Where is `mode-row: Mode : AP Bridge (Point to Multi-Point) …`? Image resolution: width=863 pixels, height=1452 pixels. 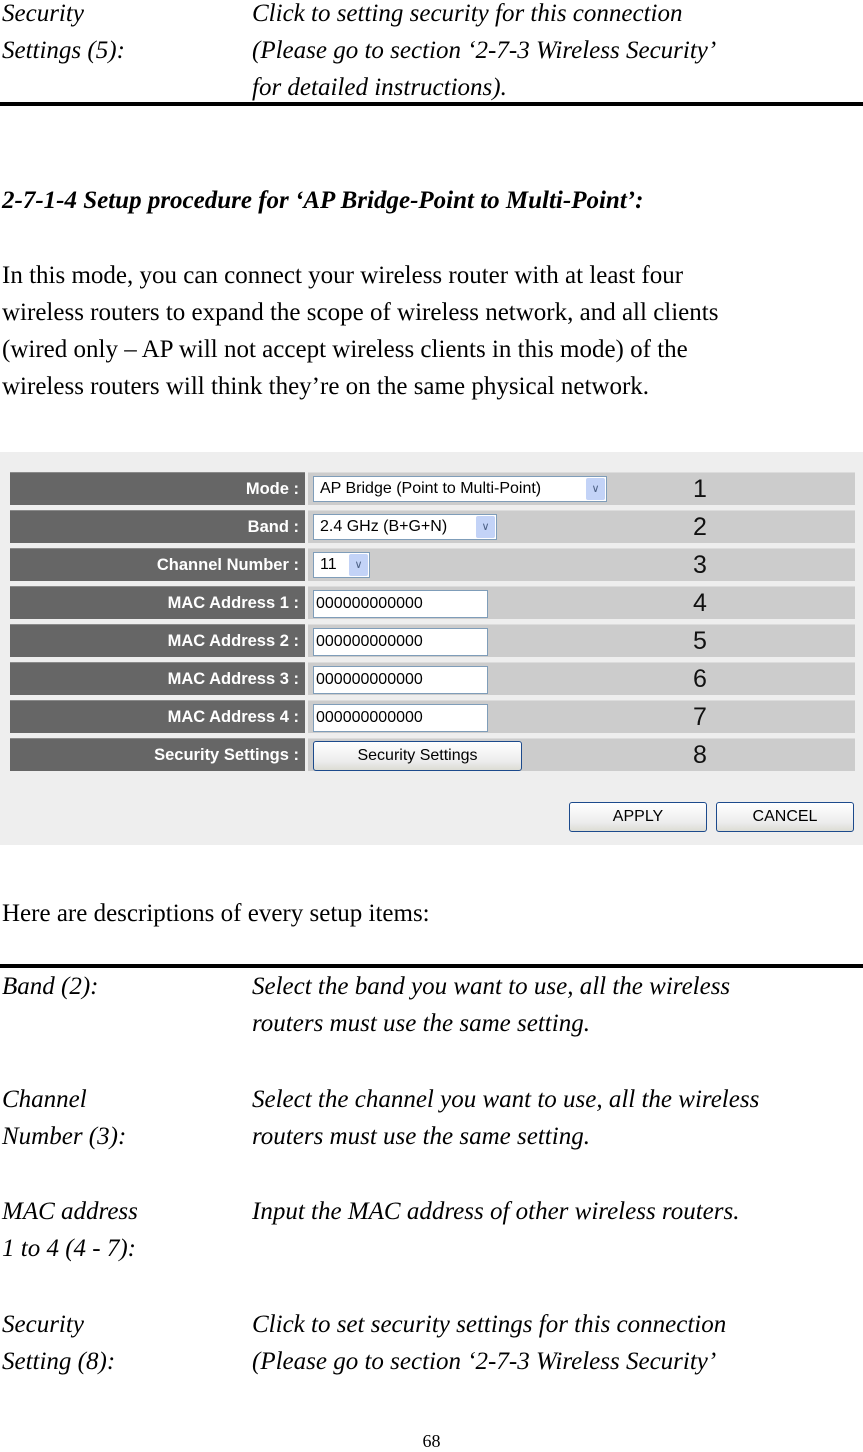
mode-row: Mode : AP Bridge (Point to Multi-Point) … is located at coordinates (432, 488).